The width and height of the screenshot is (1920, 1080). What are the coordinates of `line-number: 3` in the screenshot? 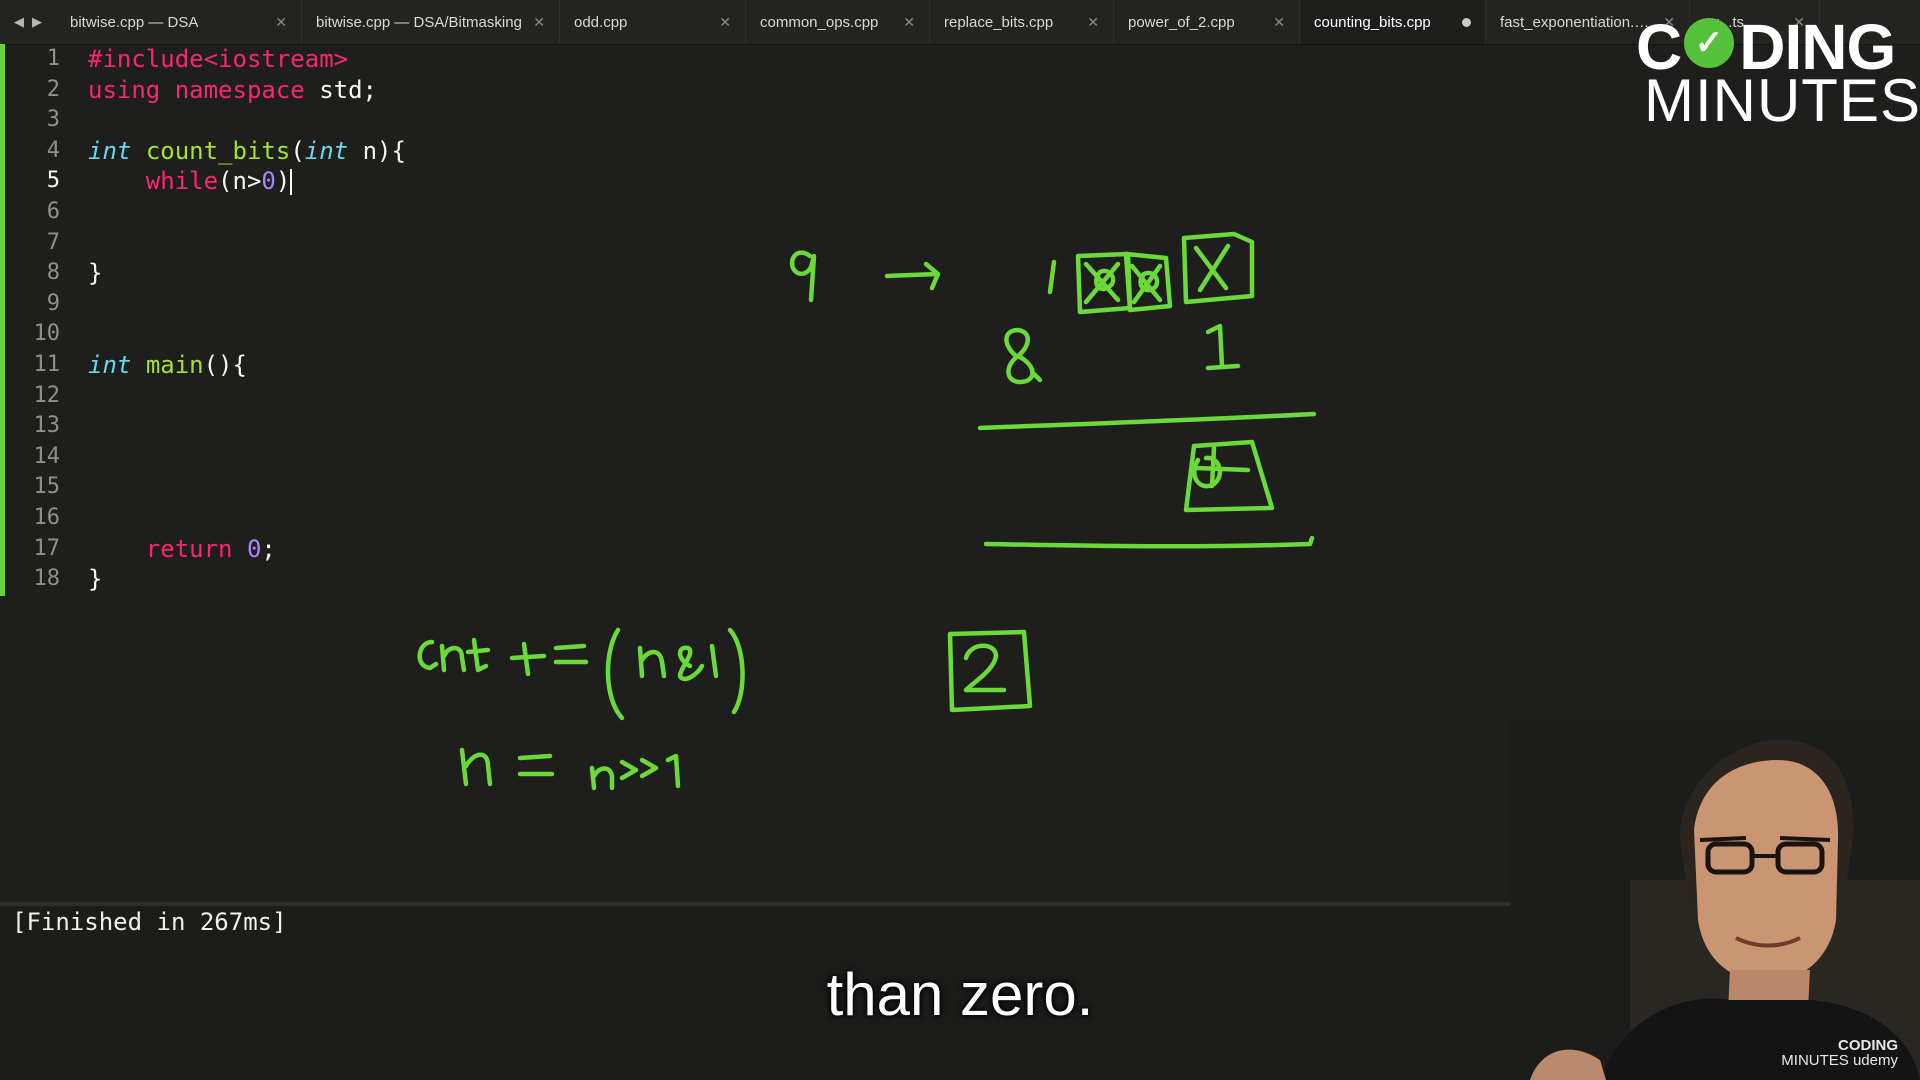 It's located at (53, 120).